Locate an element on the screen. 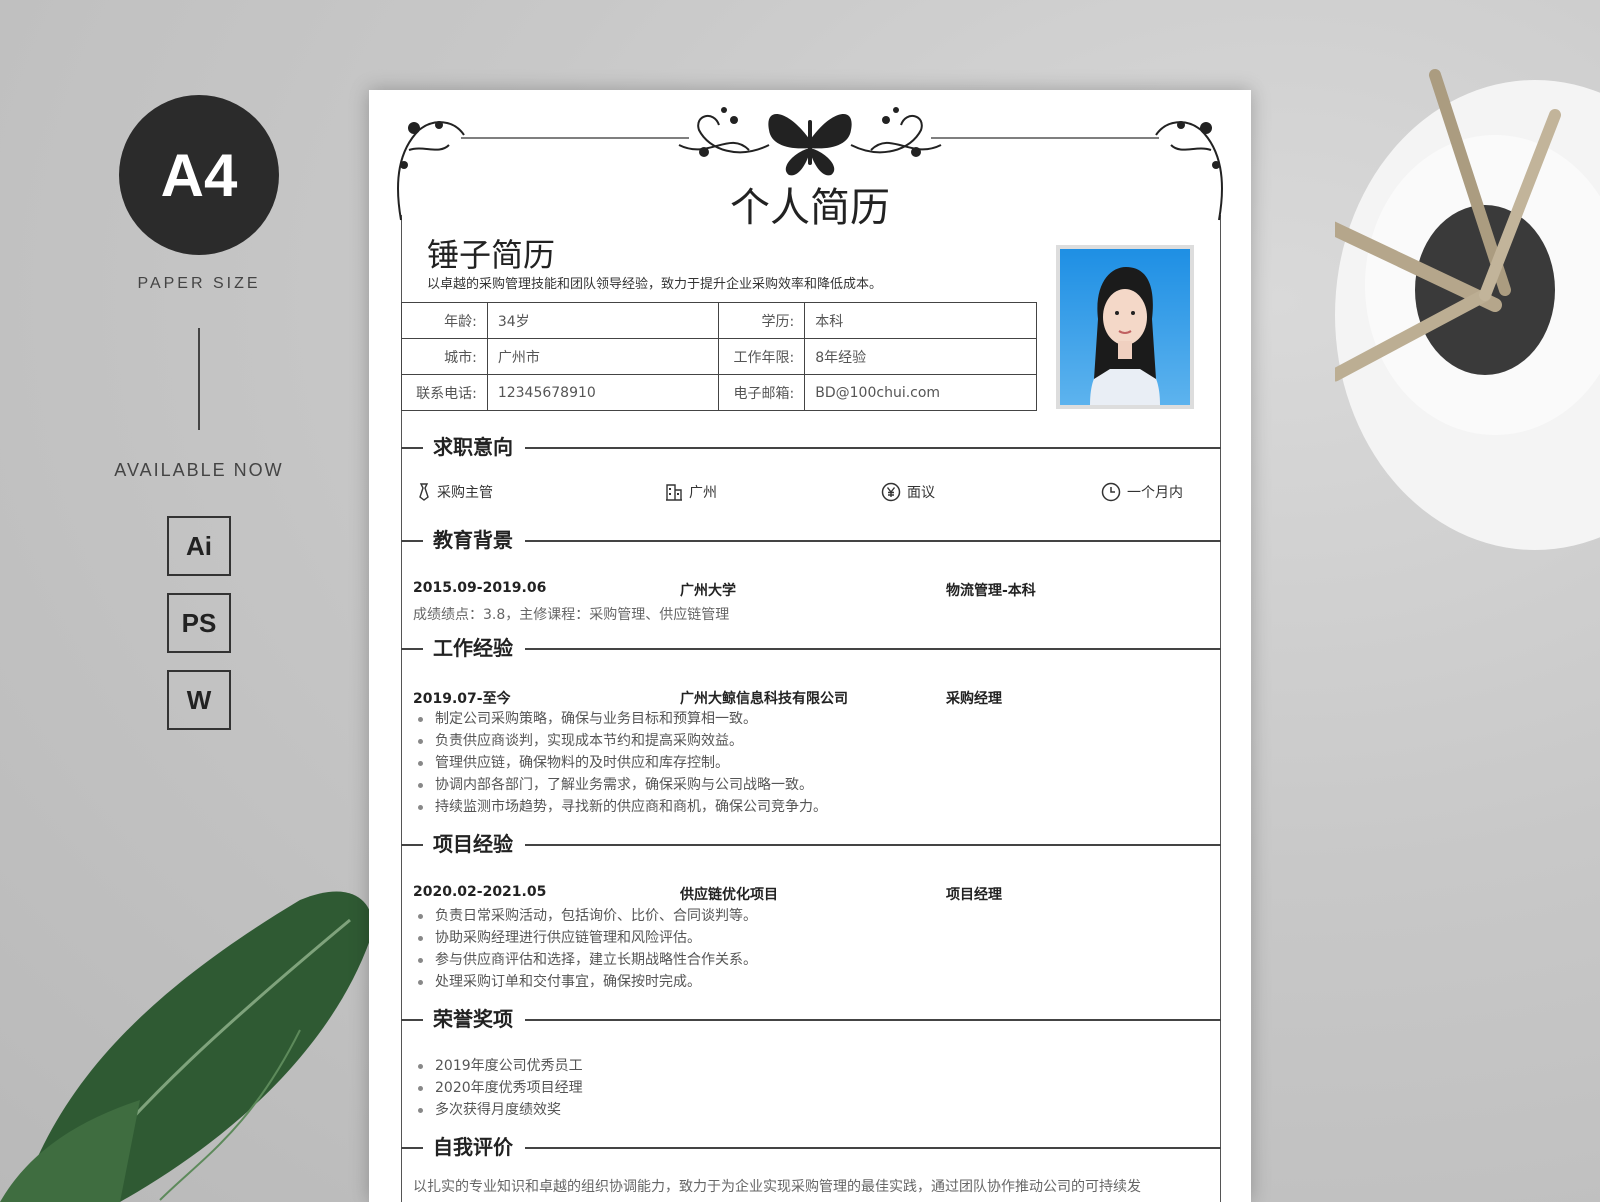 This screenshot has width=1600, height=1202. format-ai-badge: Ai is located at coordinates (199, 546).